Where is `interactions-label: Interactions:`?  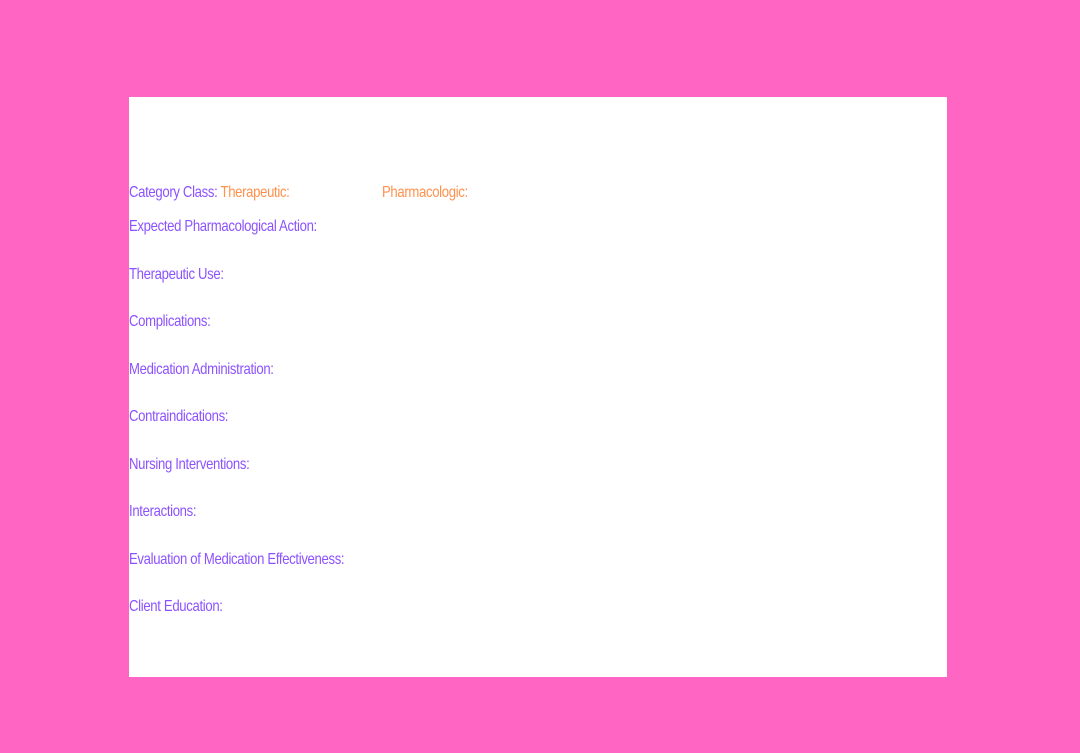 interactions-label: Interactions: is located at coordinates (163, 511).